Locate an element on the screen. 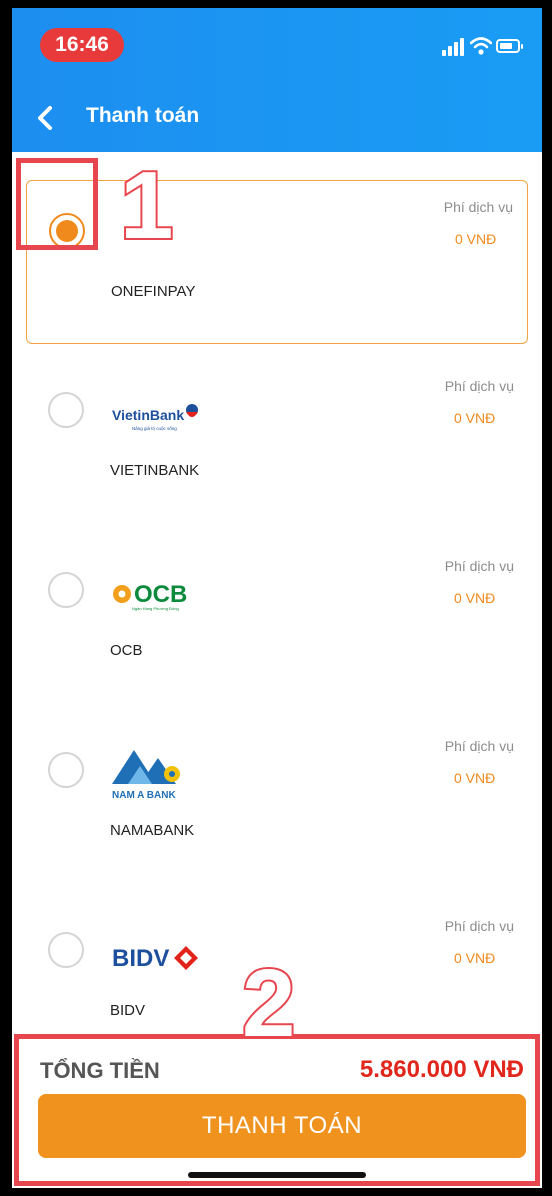 Image resolution: width=552 pixels, height=1196 pixels. bank-name: BIDV is located at coordinates (128, 1010).